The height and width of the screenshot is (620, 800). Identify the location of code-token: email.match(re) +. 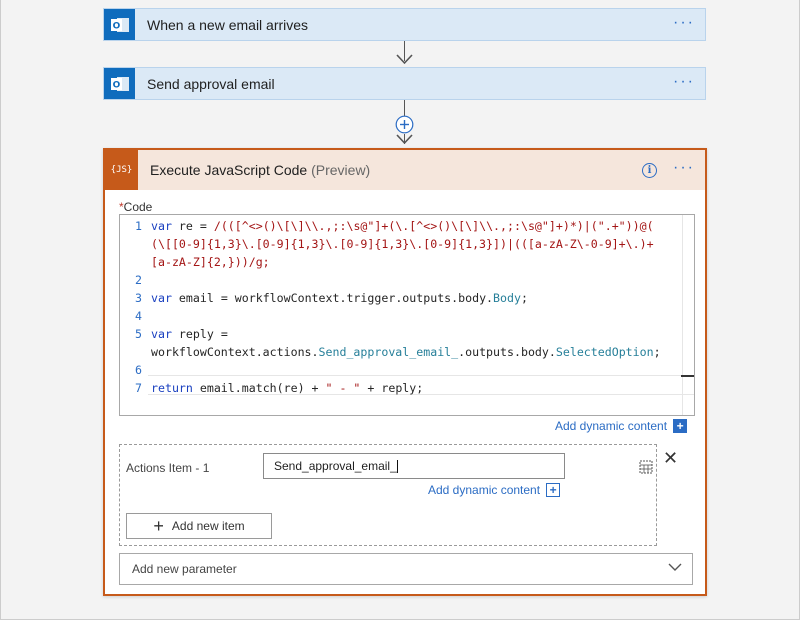
(259, 388).